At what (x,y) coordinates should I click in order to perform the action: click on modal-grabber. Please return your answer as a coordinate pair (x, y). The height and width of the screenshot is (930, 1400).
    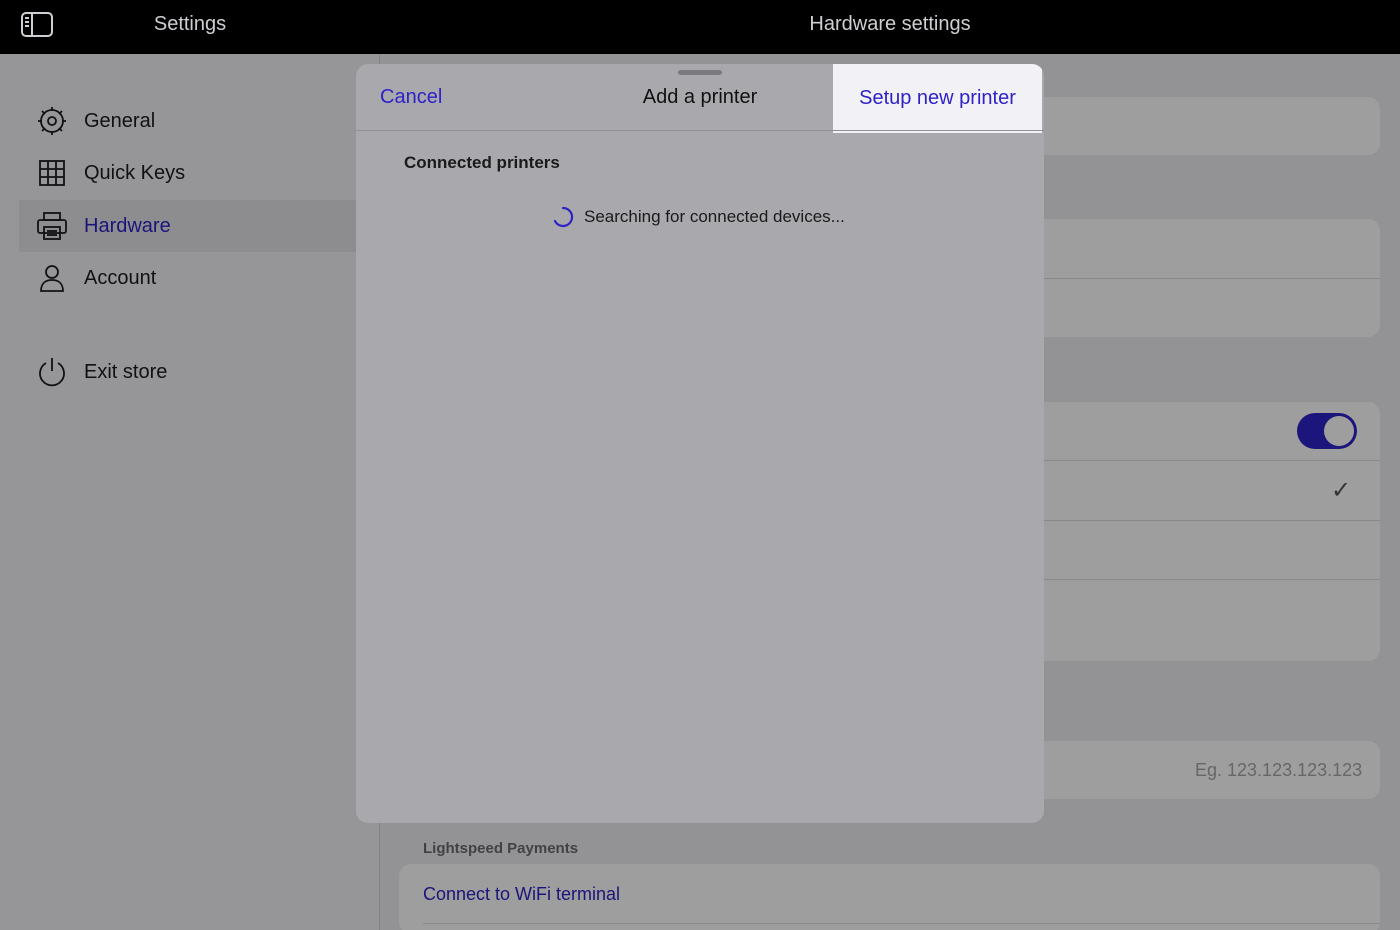
    Looking at the image, I should click on (700, 72).